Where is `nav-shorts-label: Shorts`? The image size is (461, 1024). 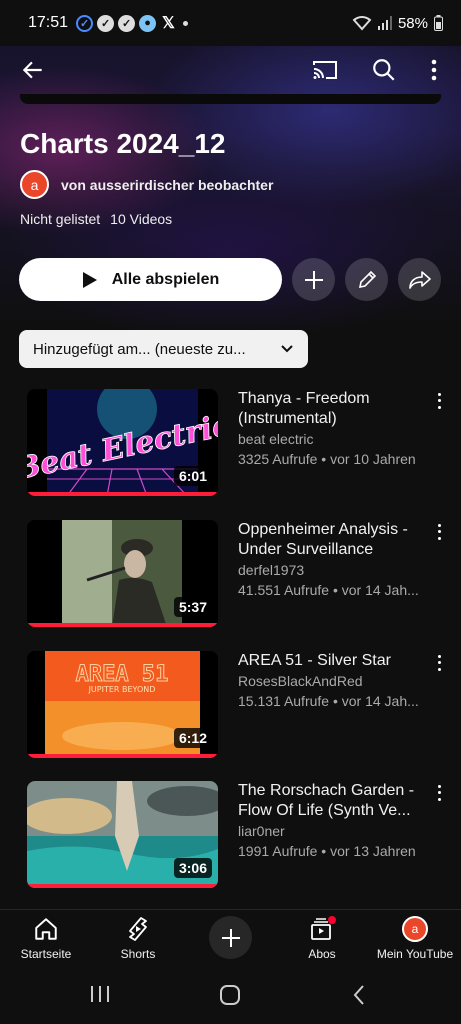
nav-shorts-label: Shorts is located at coordinates (138, 954).